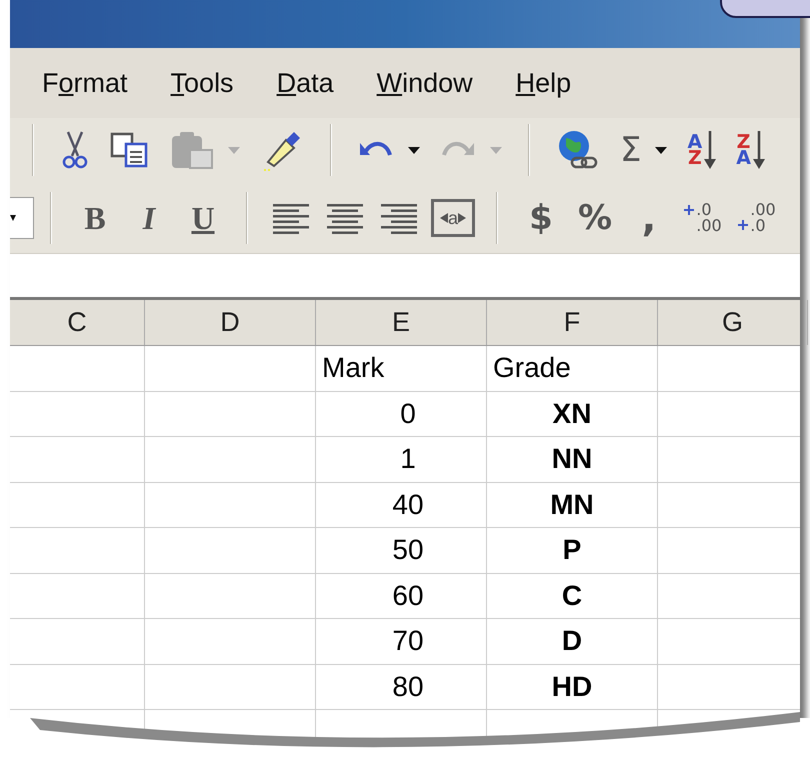  What do you see at coordinates (75, 150) in the screenshot?
I see `scissors-icon` at bounding box center [75, 150].